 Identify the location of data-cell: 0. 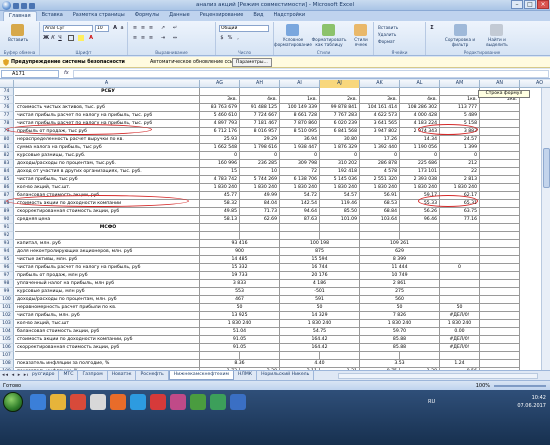
(300, 156).